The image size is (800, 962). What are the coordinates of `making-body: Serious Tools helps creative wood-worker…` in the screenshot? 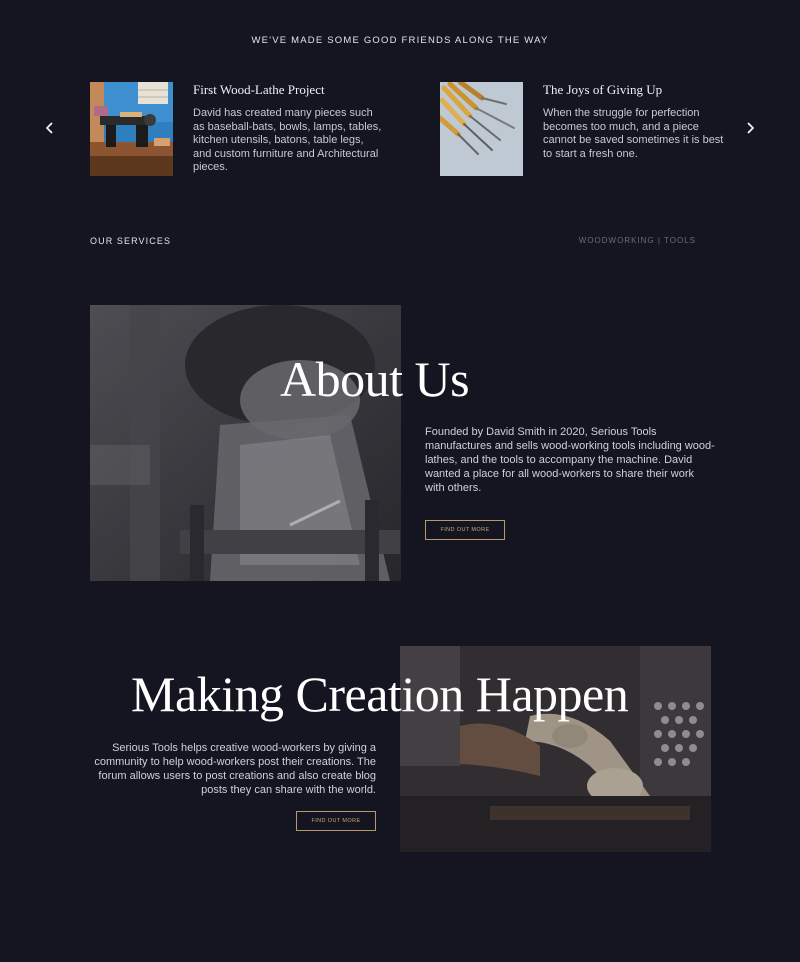 It's located at (235, 769).